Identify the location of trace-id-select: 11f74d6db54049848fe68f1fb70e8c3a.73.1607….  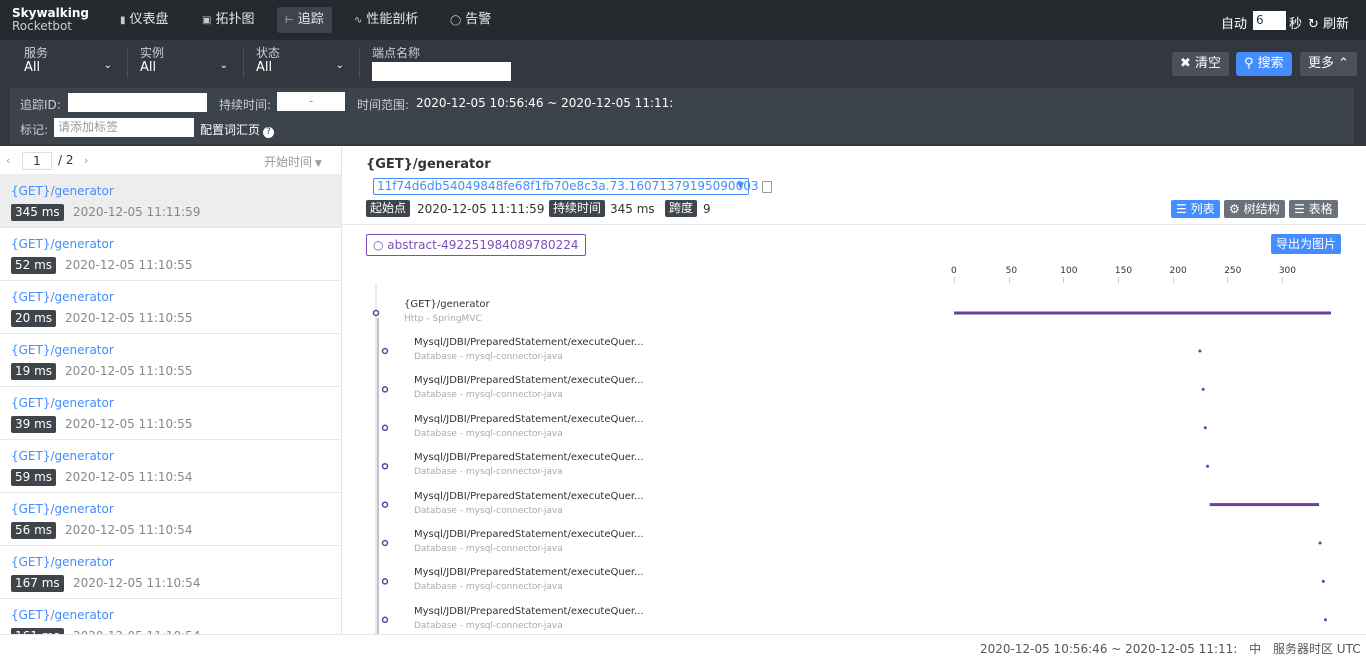
(565, 186).